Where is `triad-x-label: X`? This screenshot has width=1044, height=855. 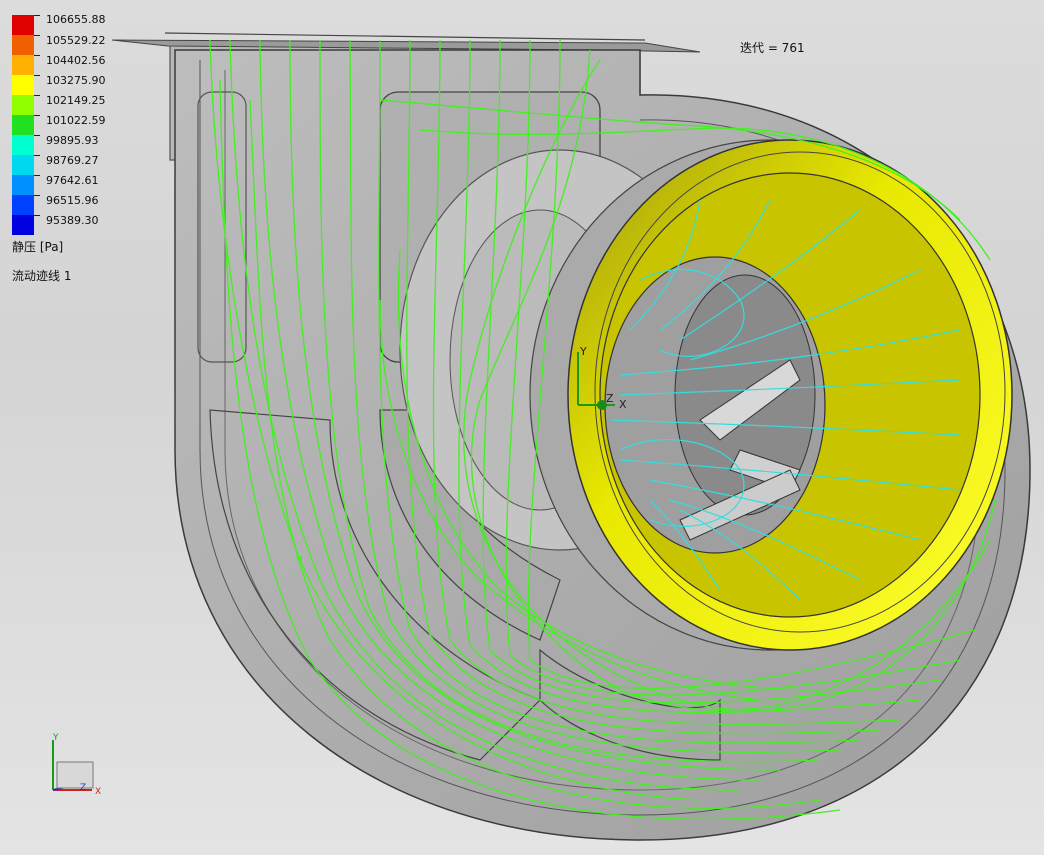
triad-x-label: X is located at coordinates (623, 404).